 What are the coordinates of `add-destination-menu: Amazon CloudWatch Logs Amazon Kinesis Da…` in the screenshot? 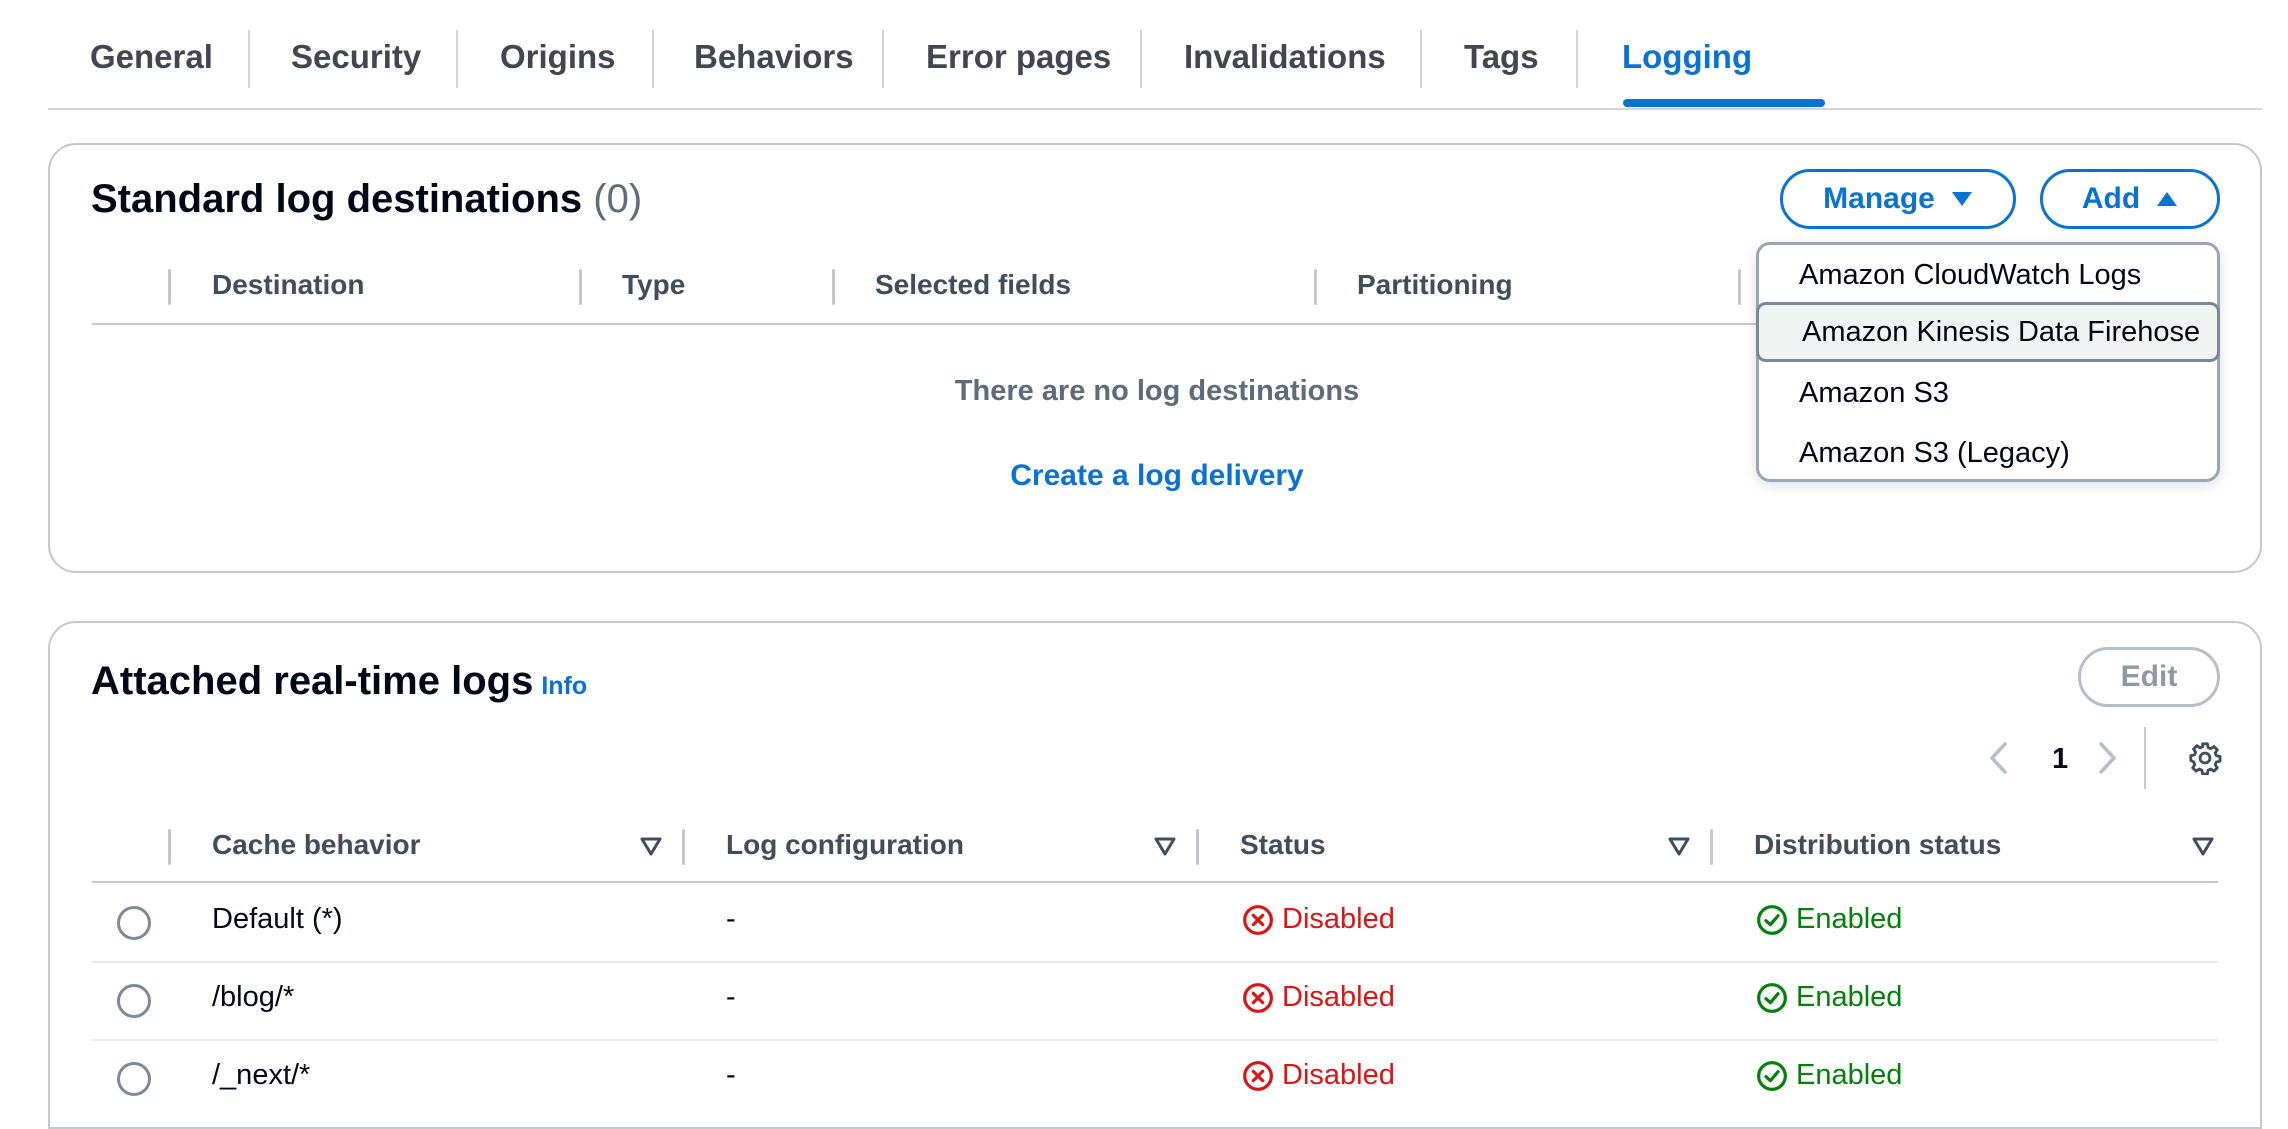 It's located at (1988, 362).